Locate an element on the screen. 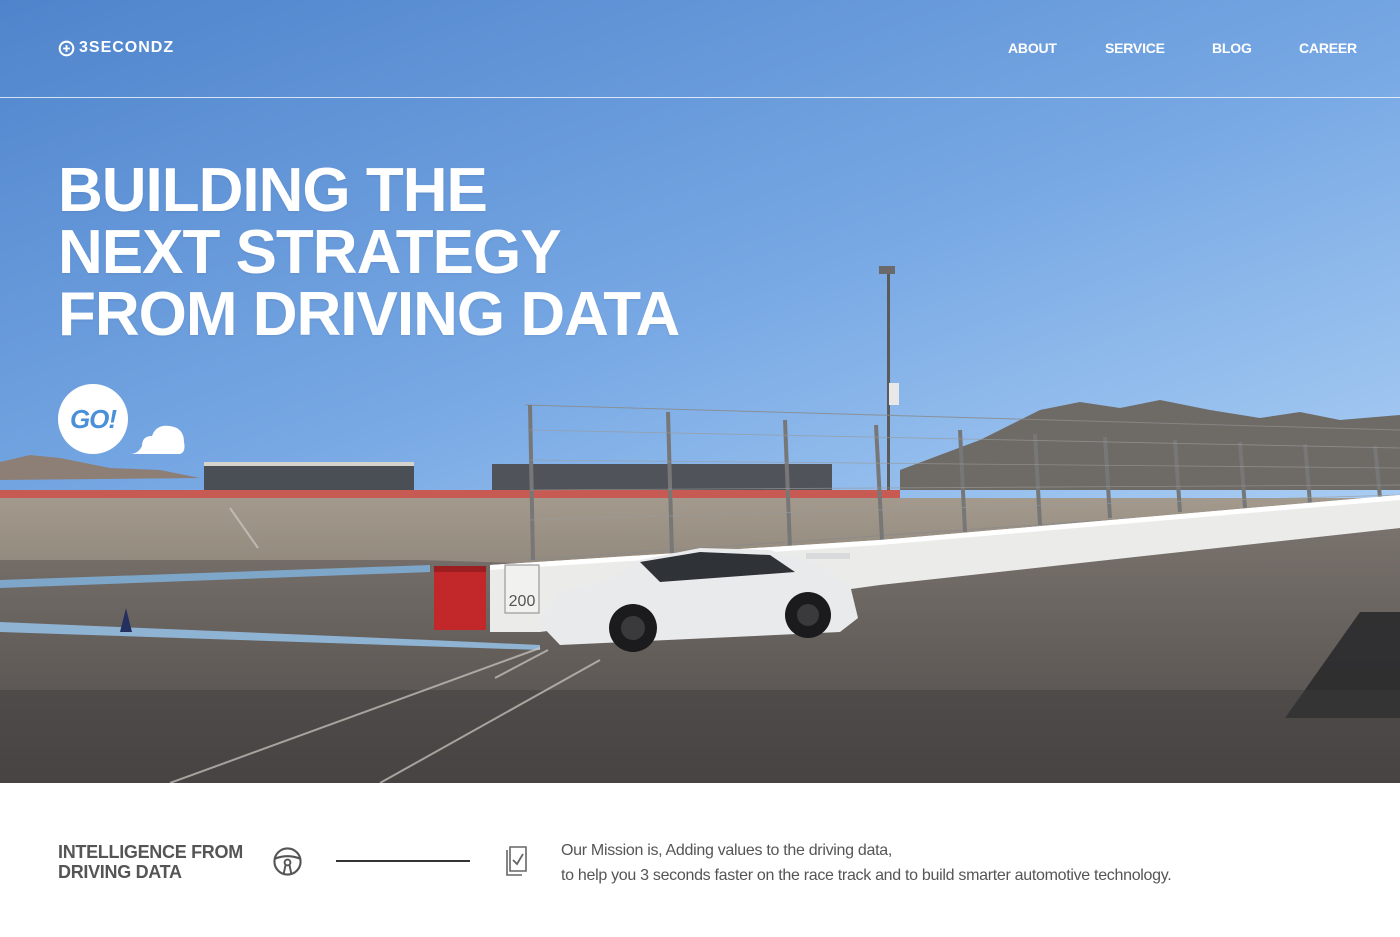  headline-line-2: NEXT STRATEGY is located at coordinates (310, 252).